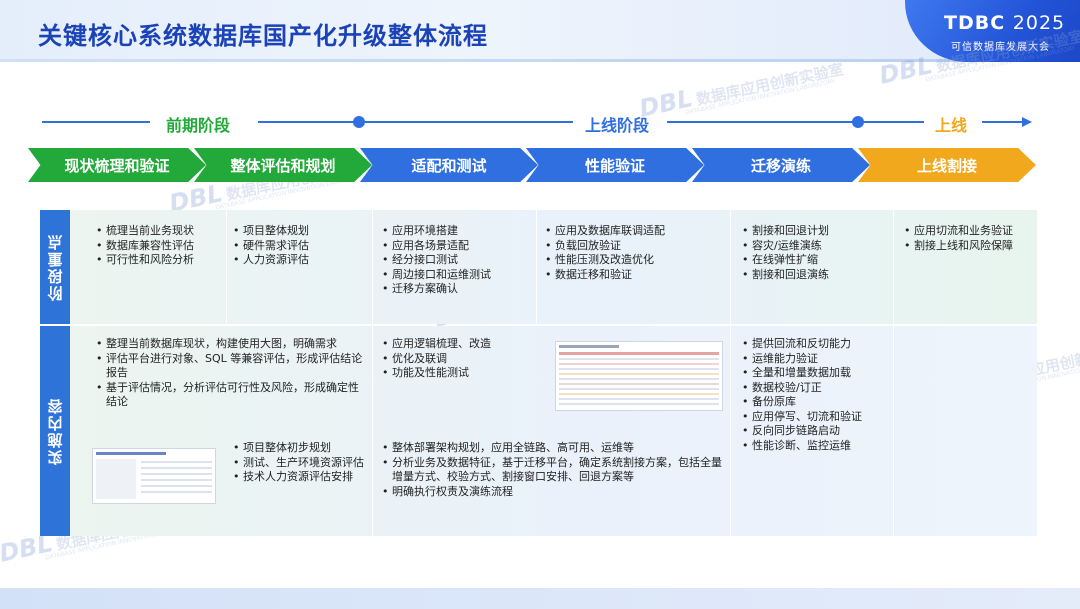 The image size is (1080, 609). What do you see at coordinates (263, 36) in the screenshot?
I see `page-title: 关键核心系统数据库国产化升级整体流程` at bounding box center [263, 36].